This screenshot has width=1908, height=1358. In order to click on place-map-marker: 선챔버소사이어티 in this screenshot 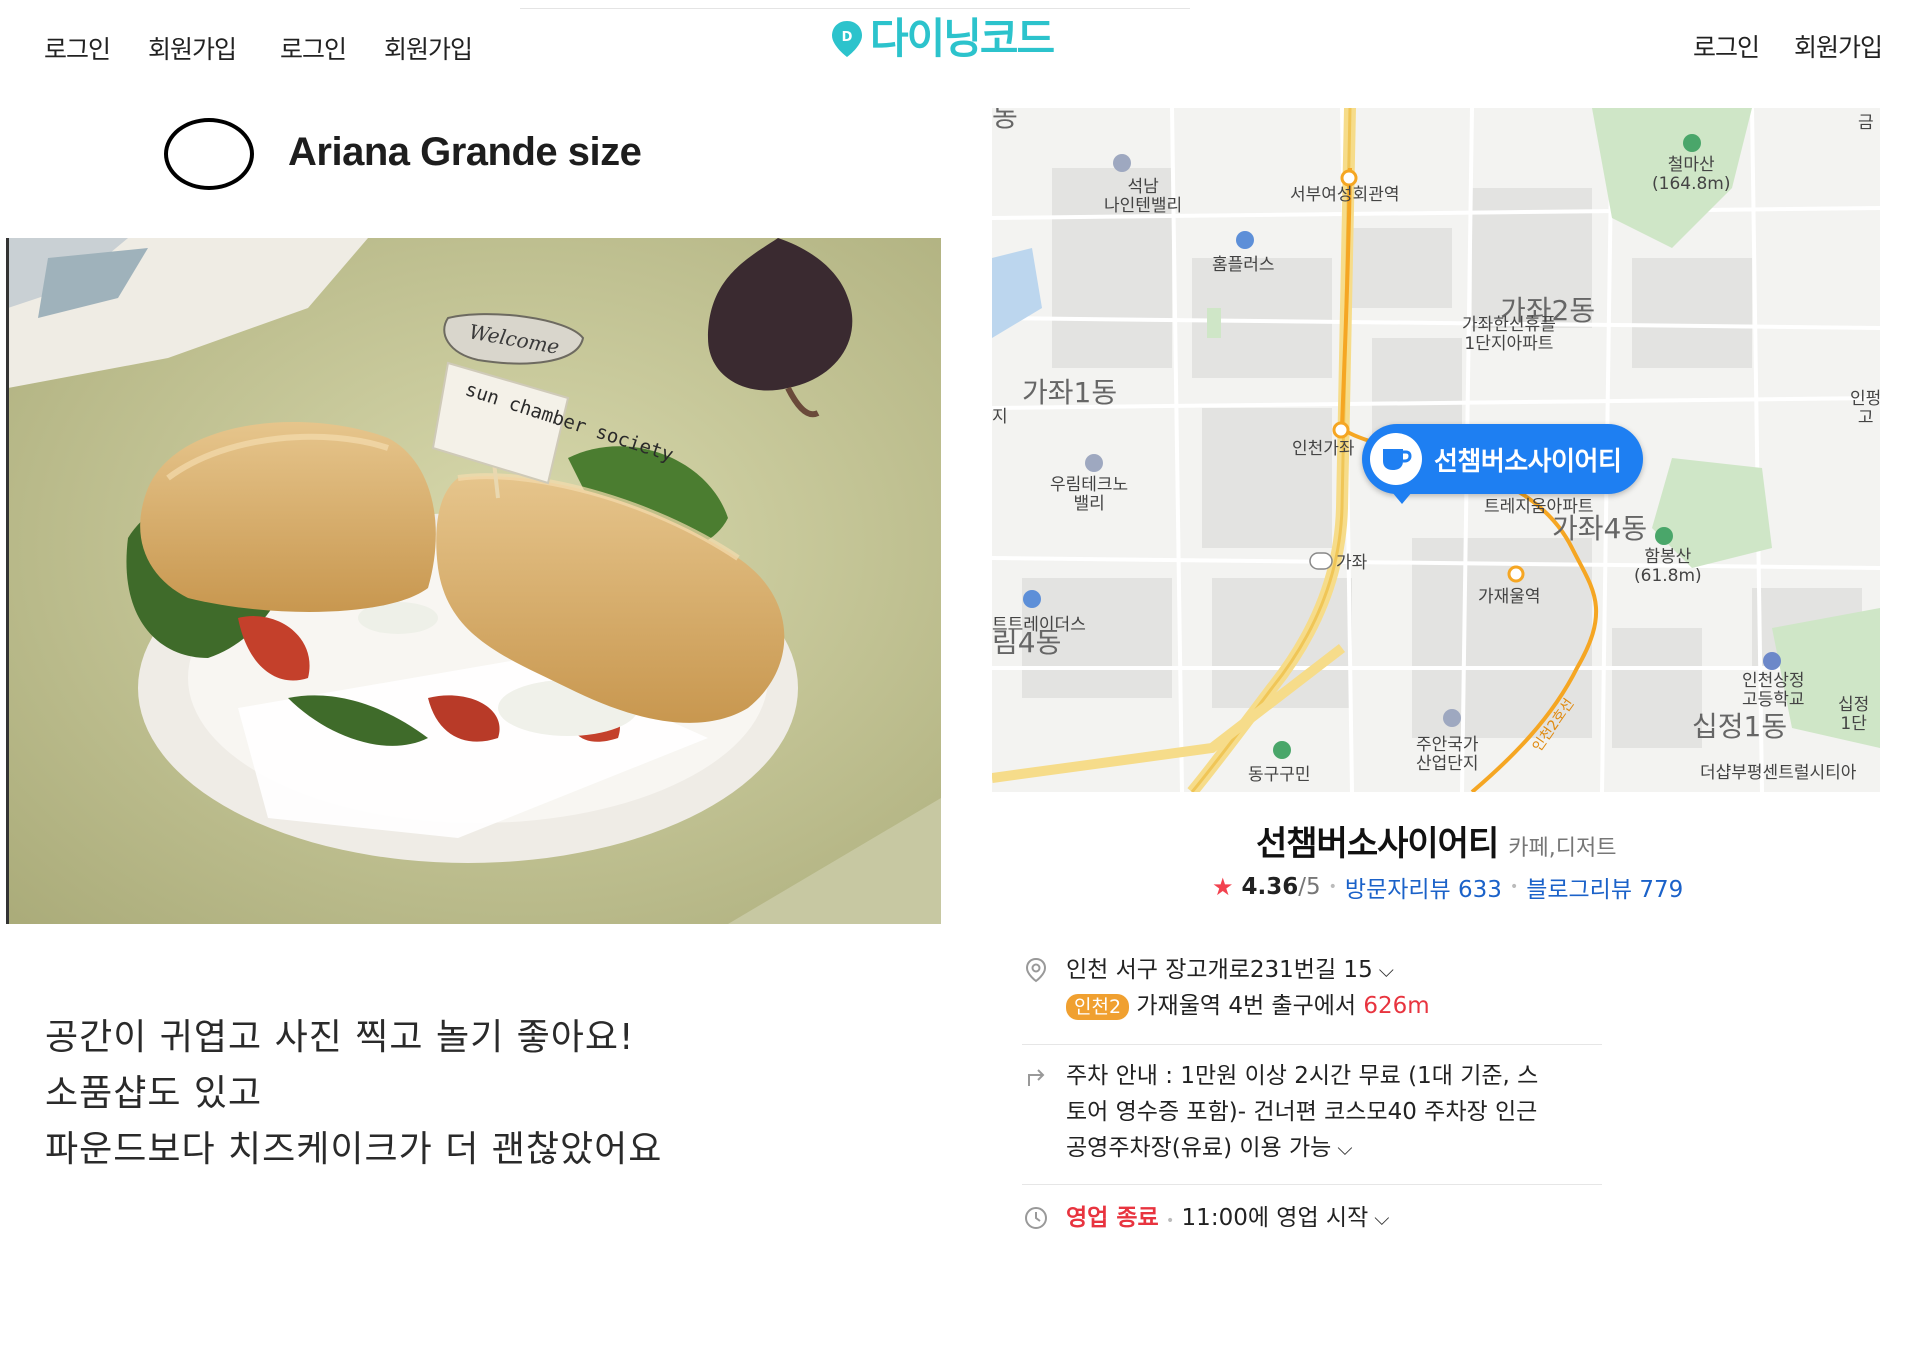, I will do `click(1503, 464)`.